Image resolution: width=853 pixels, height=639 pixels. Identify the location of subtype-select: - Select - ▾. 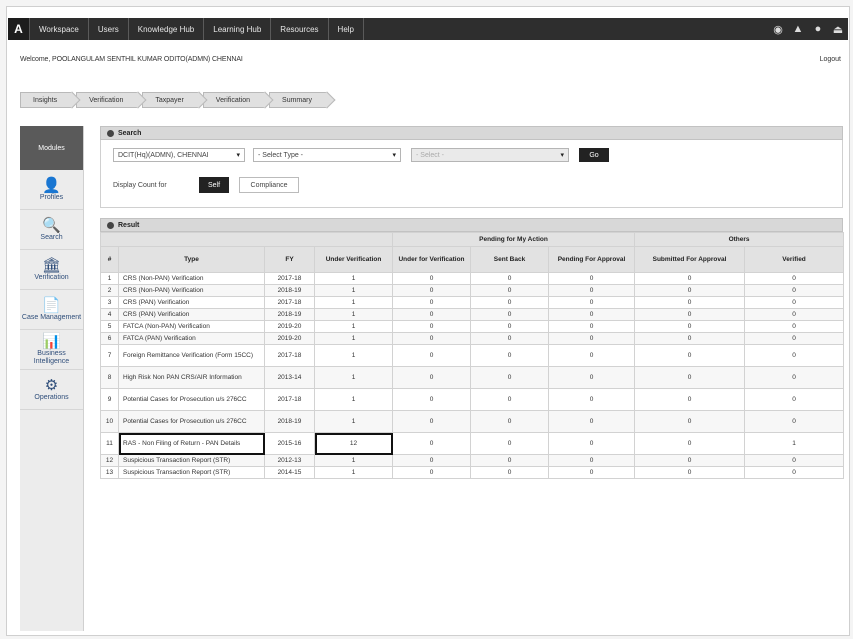
(490, 155).